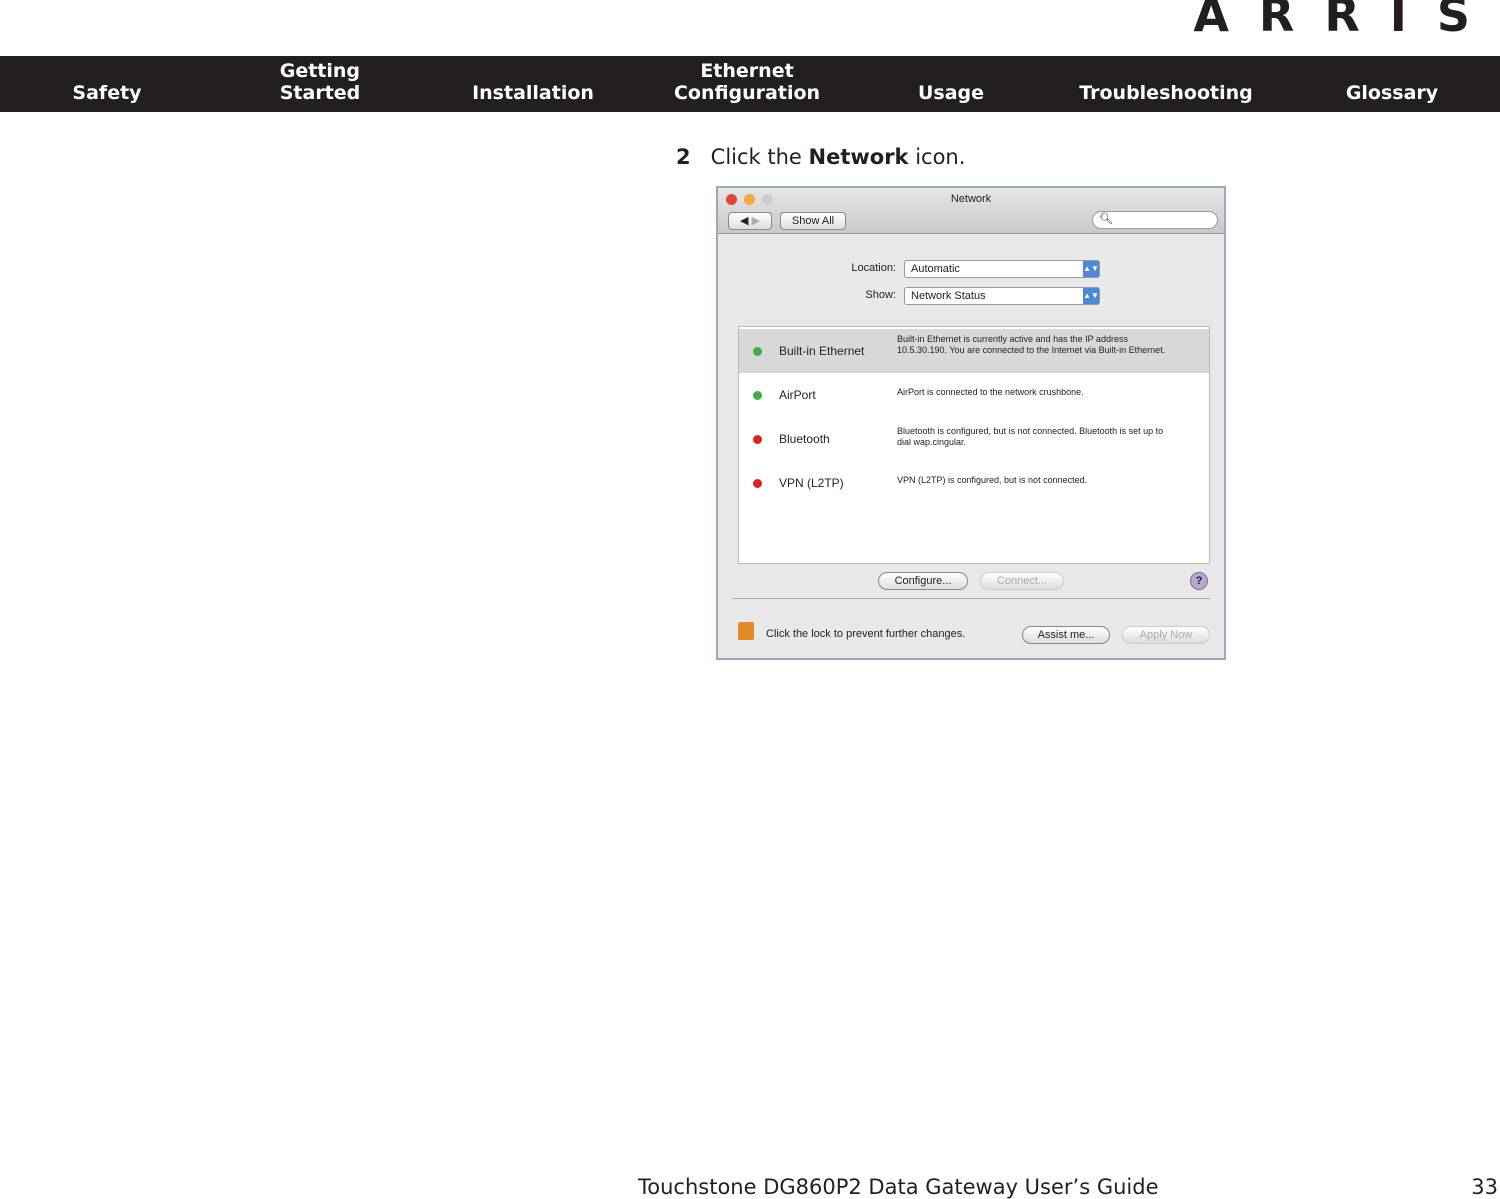  Describe the element at coordinates (797, 395) in the screenshot. I see `service-name: AirPort` at that location.